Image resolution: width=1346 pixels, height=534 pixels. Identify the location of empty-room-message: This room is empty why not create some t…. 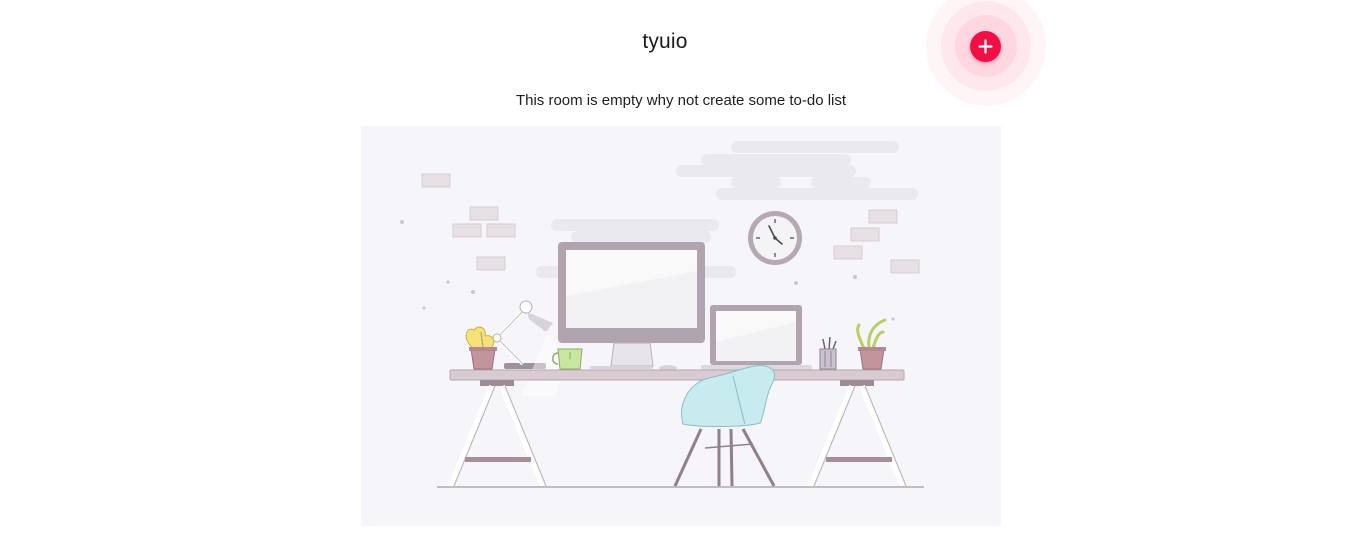
(681, 100).